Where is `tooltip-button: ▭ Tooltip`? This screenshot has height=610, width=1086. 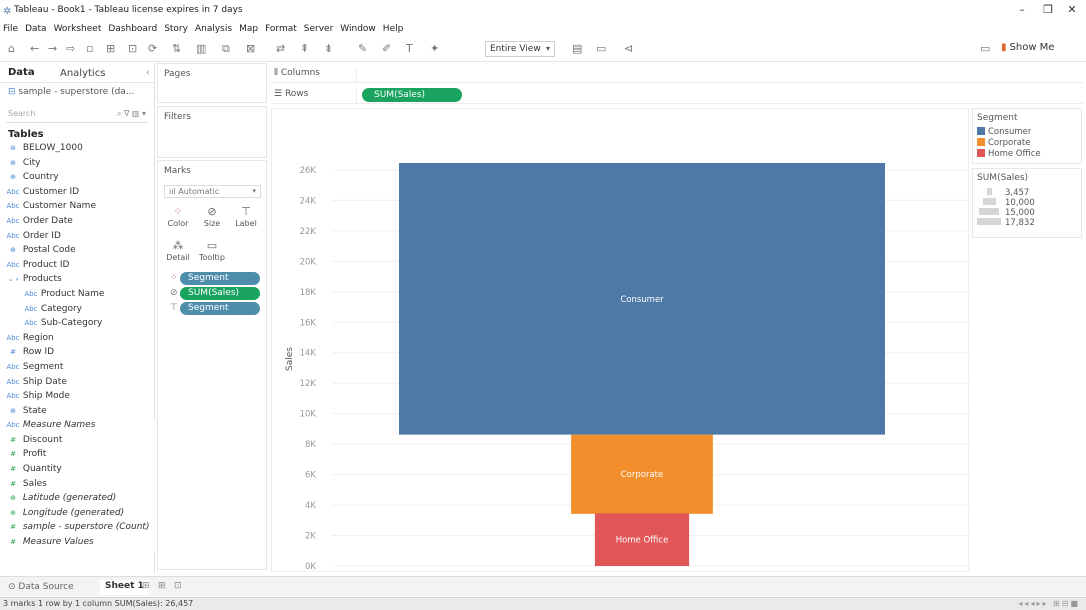 tooltip-button: ▭ Tooltip is located at coordinates (212, 254).